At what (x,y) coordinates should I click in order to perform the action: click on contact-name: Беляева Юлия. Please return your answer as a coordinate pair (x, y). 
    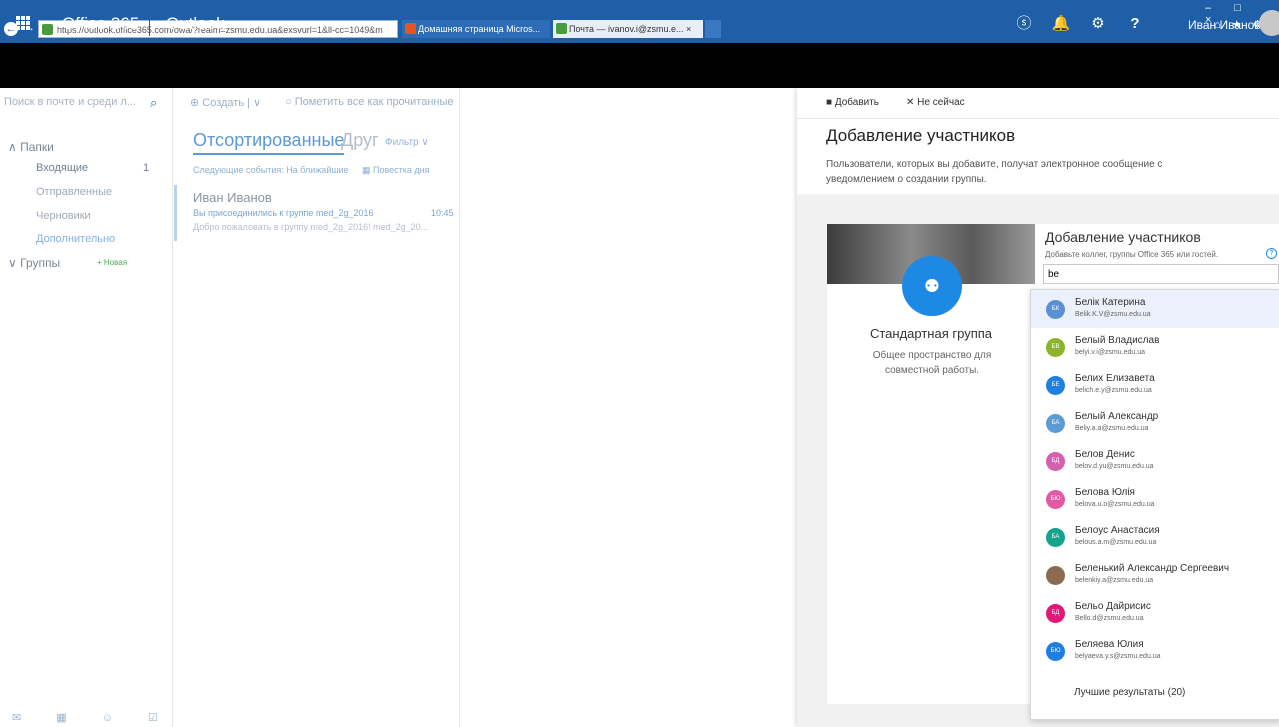
    Looking at the image, I should click on (1109, 644).